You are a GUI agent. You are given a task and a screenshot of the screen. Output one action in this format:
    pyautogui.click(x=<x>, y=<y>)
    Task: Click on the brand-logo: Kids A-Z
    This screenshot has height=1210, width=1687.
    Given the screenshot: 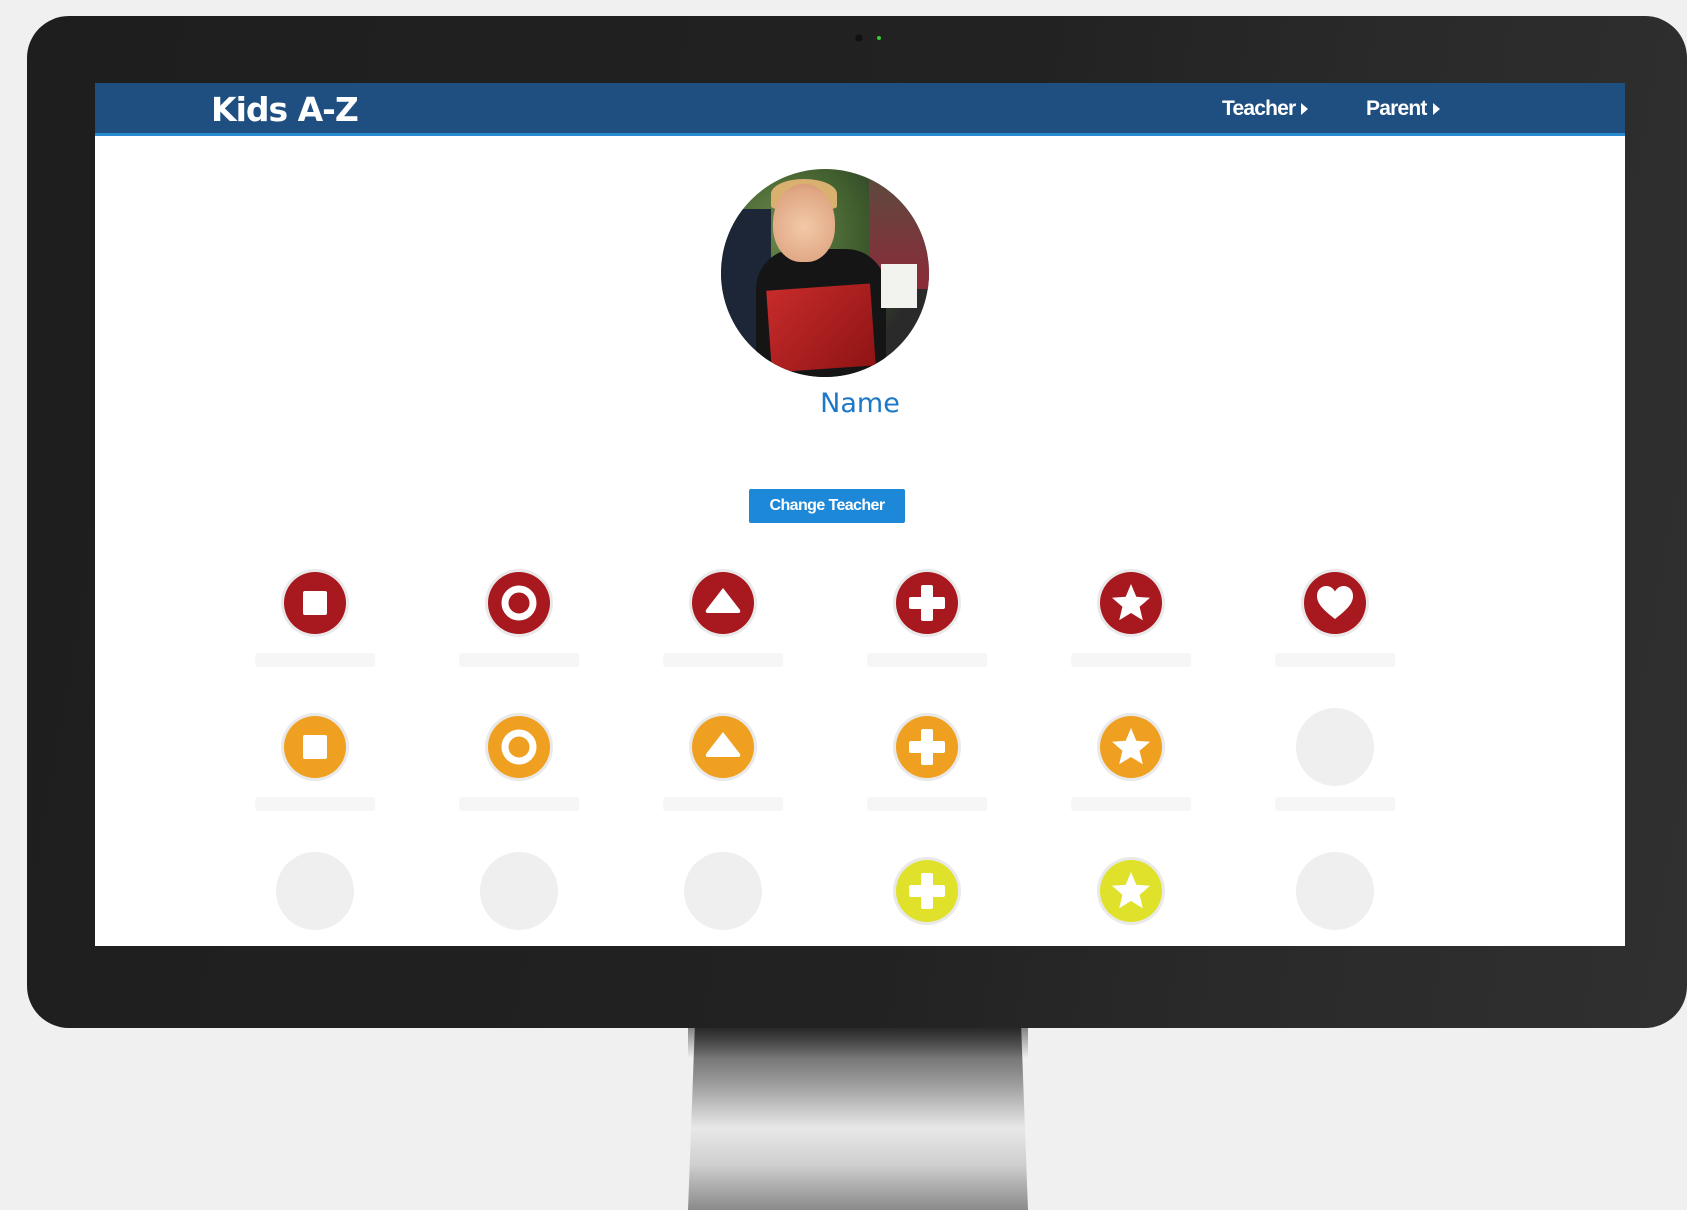 What is the action you would take?
    pyautogui.click(x=285, y=109)
    